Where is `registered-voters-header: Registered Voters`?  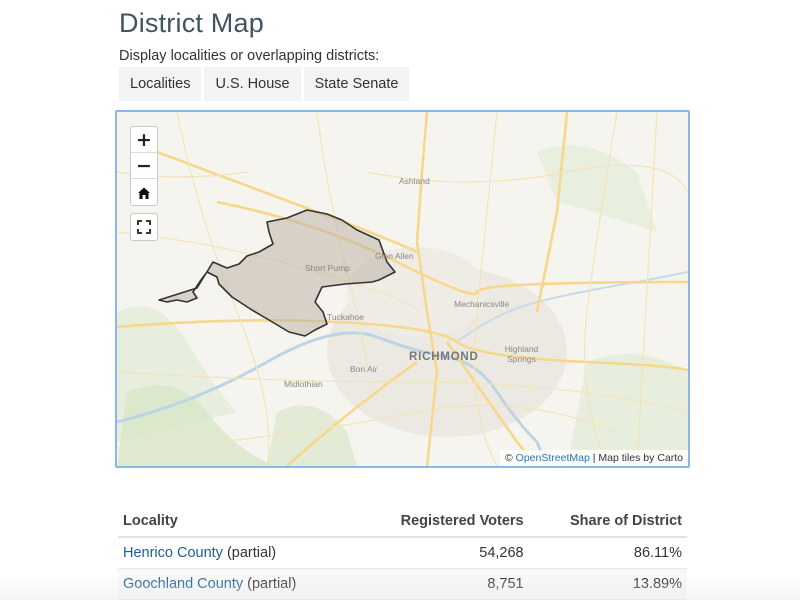 registered-voters-header: Registered Voters is located at coordinates (442, 522).